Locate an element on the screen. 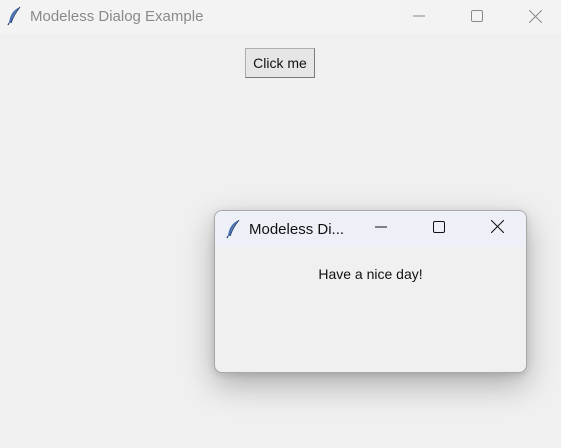 This screenshot has width=561, height=448. minimize-button is located at coordinates (419, 16).